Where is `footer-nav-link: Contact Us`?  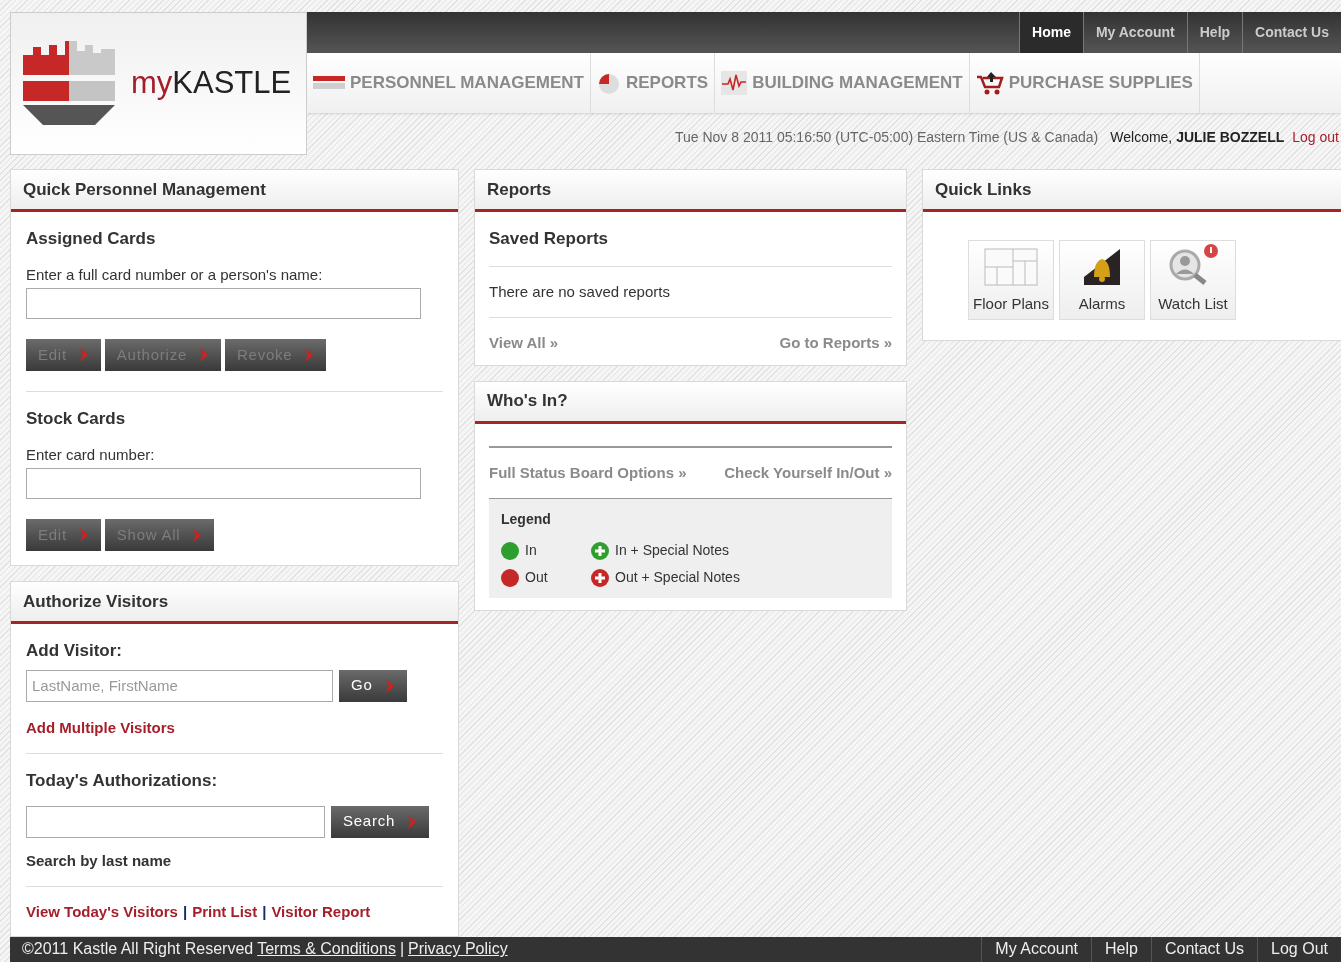
footer-nav-link: Contact Us is located at coordinates (1204, 949).